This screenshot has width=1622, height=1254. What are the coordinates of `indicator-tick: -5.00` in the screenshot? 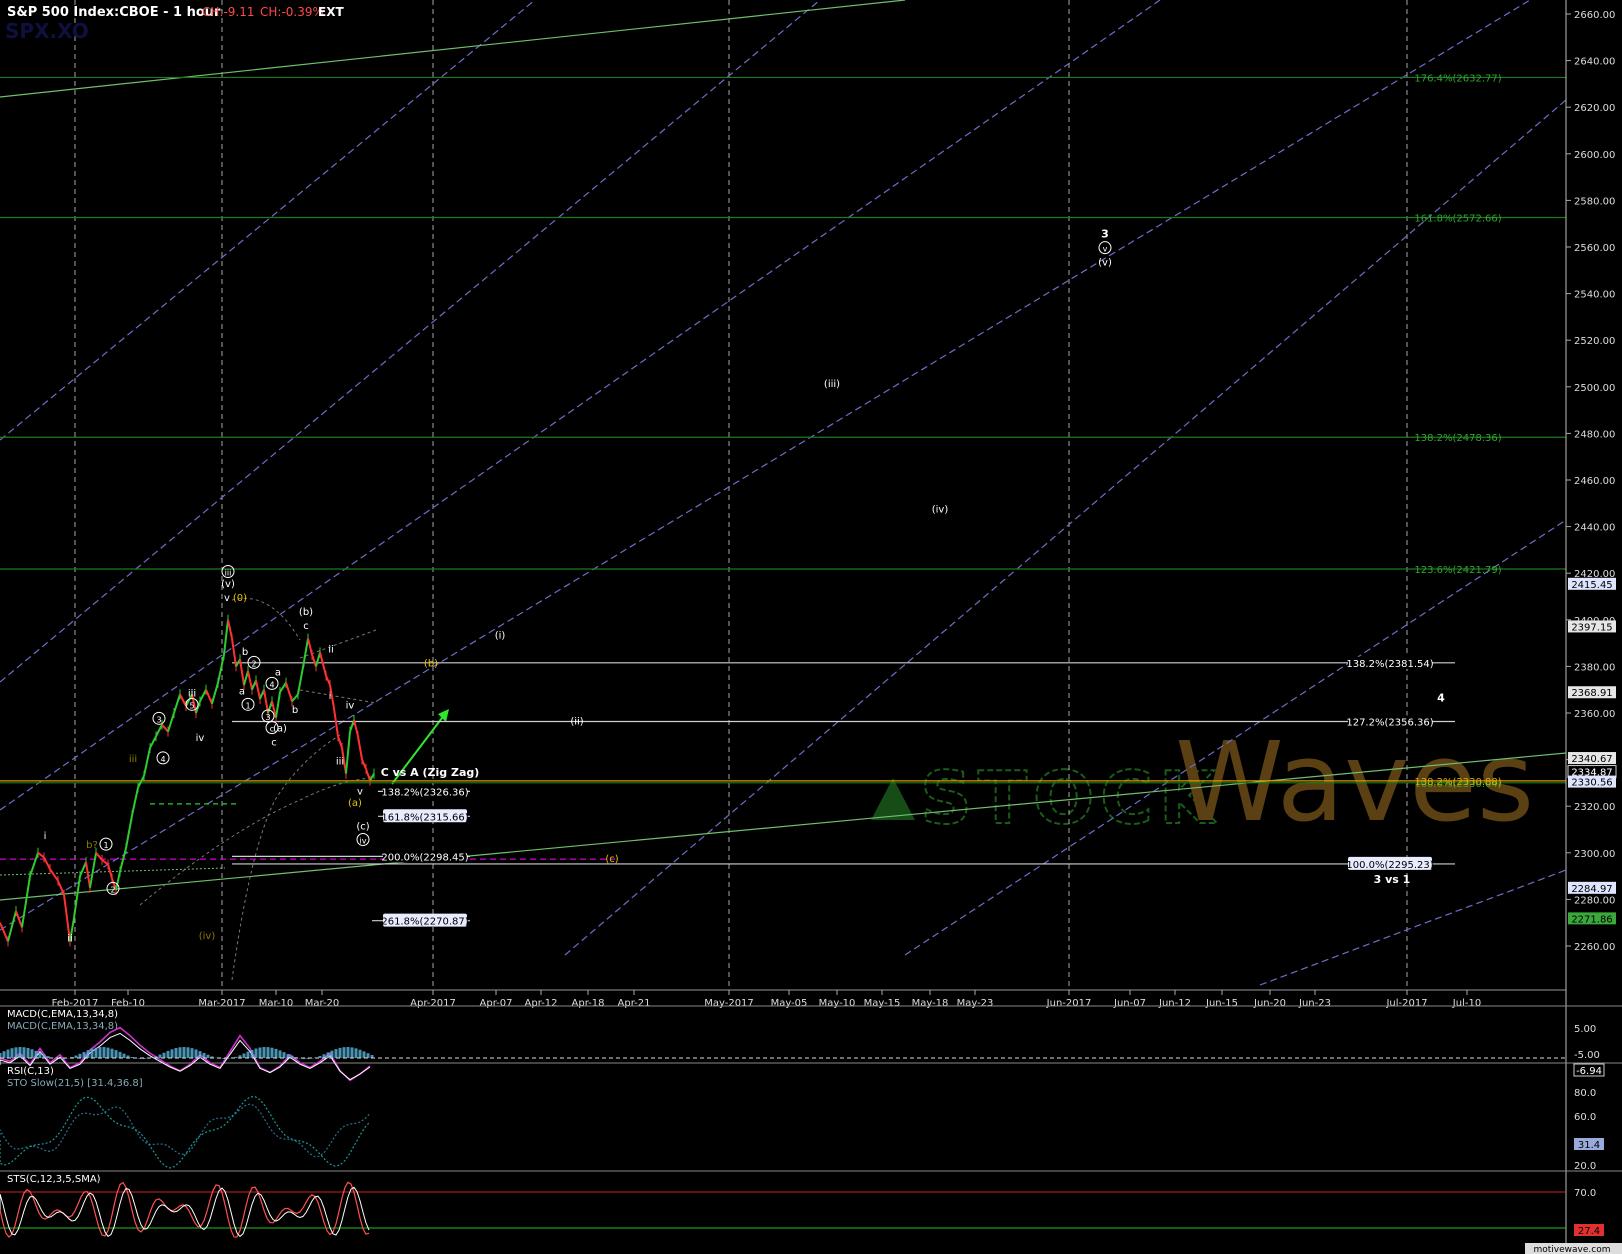 It's located at (1587, 1055).